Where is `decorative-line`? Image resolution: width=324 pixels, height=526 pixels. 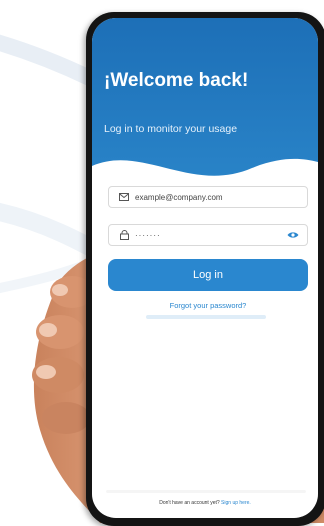 decorative-line is located at coordinates (206, 317).